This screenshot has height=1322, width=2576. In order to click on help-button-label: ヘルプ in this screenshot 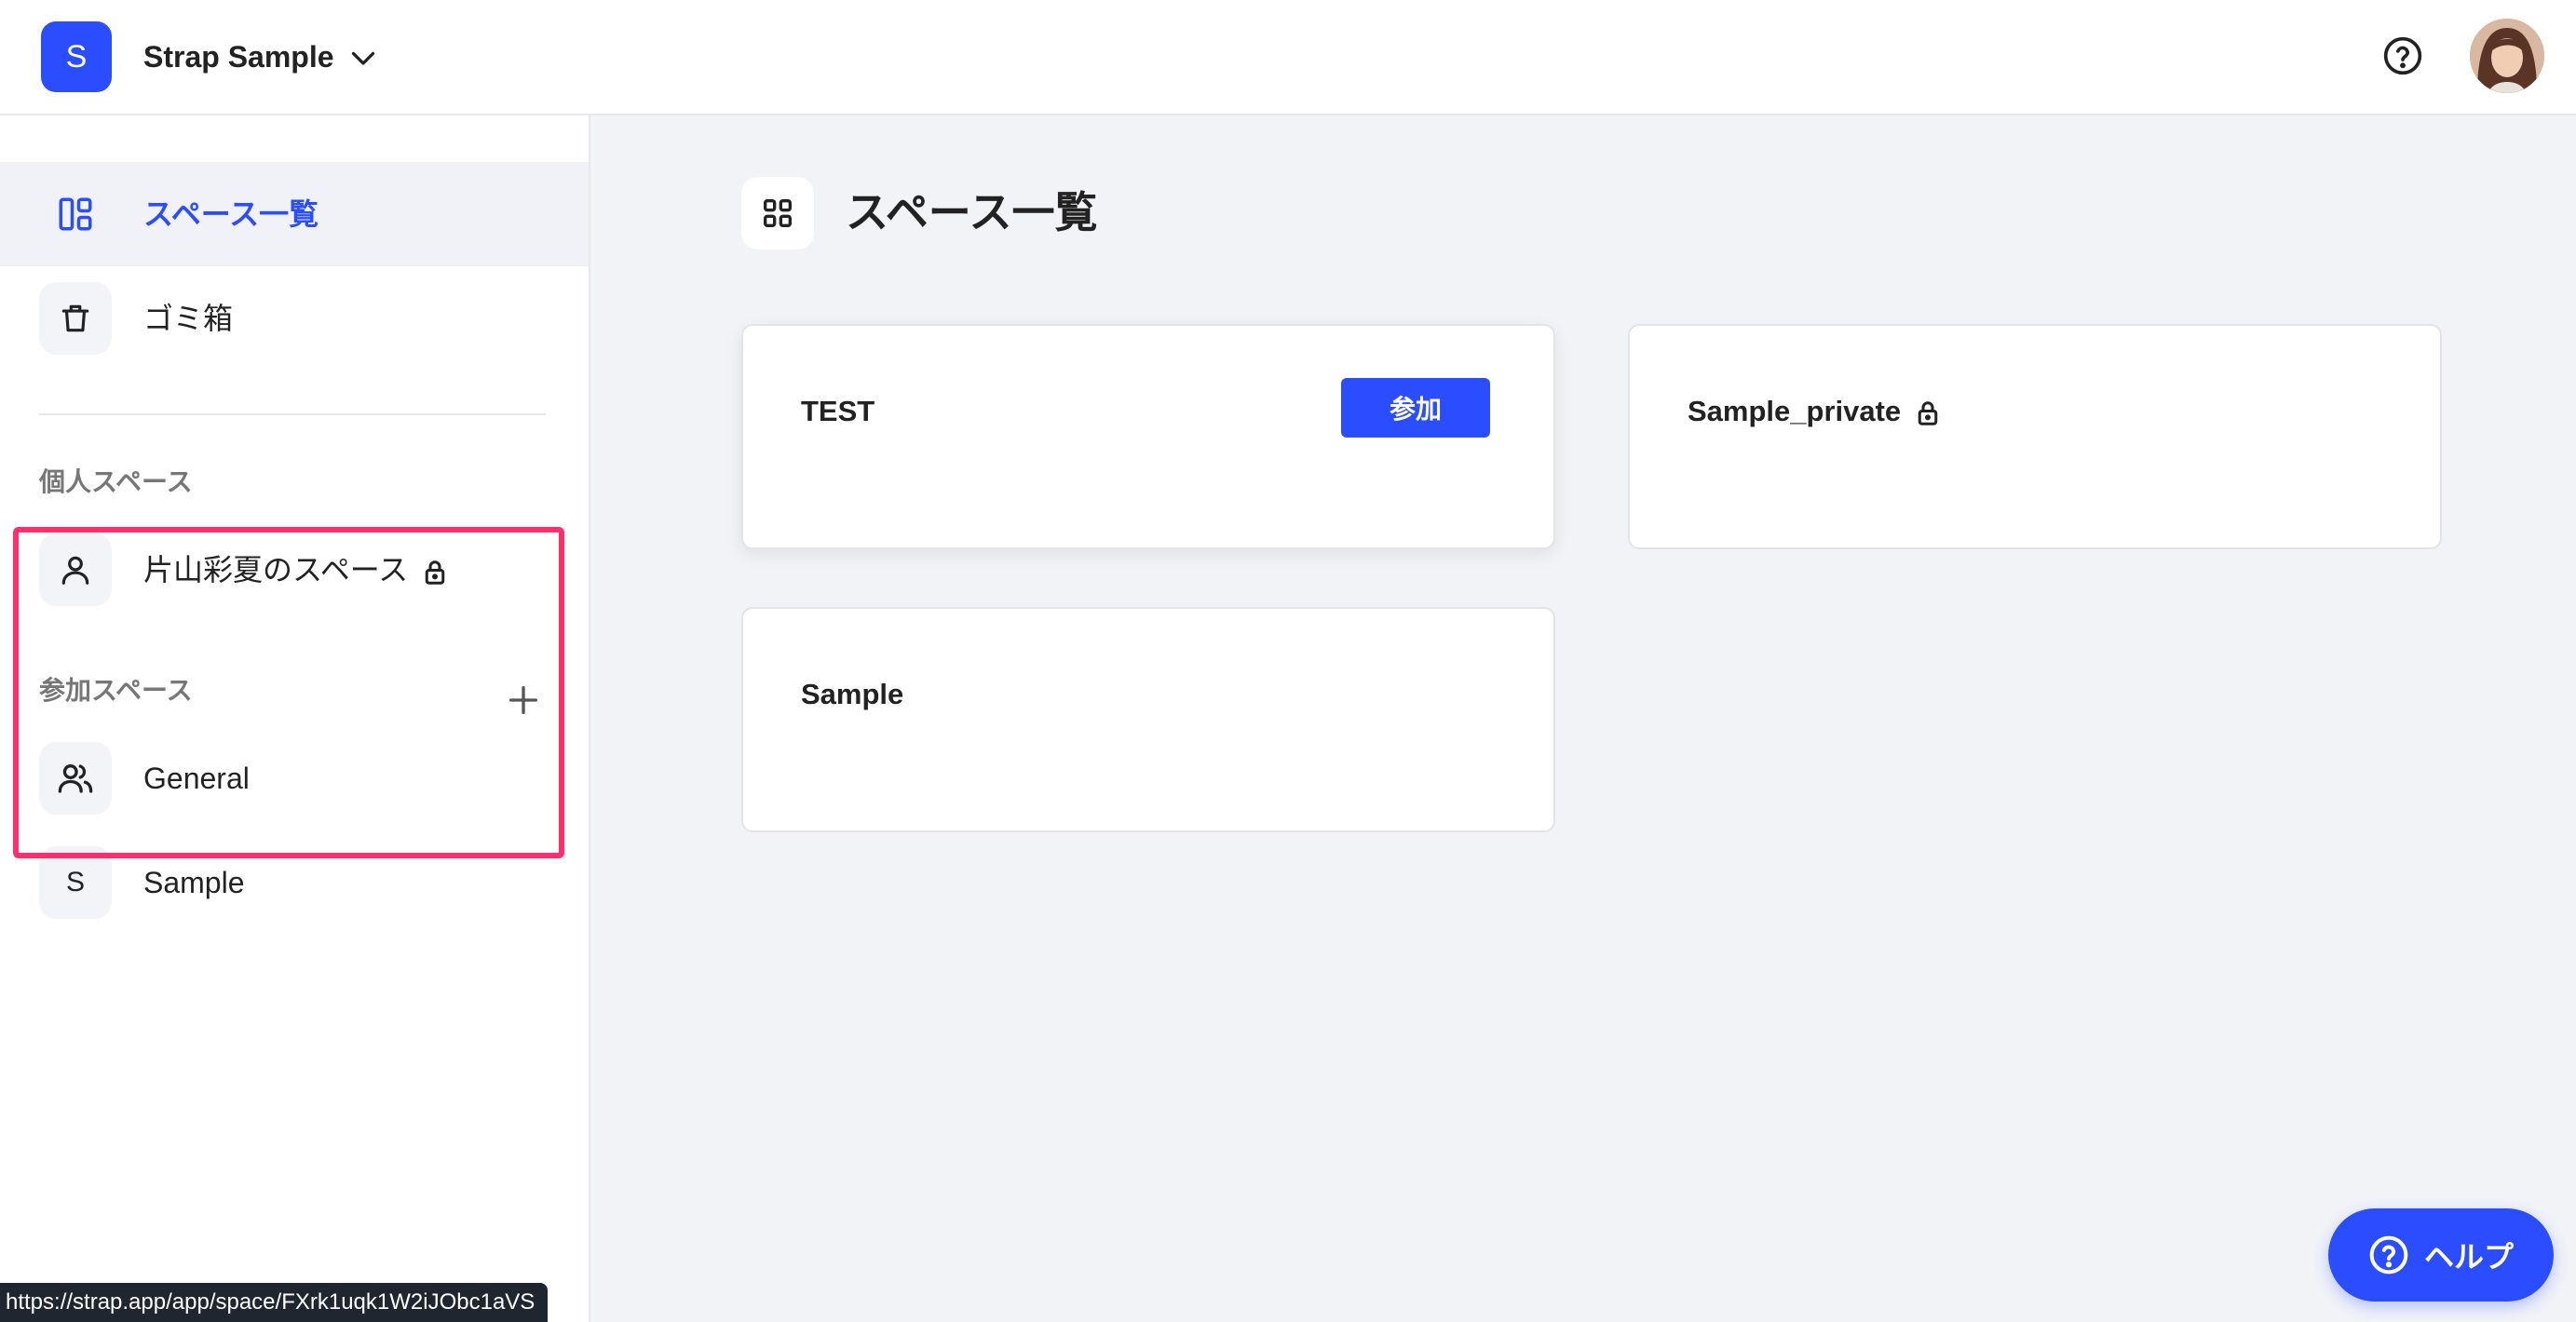, I will do `click(2468, 1257)`.